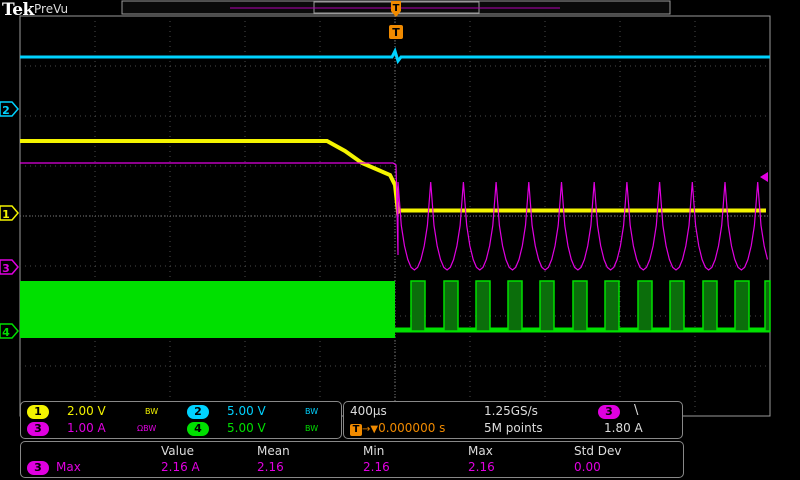  What do you see at coordinates (598, 451) in the screenshot?
I see `measurement-header-std-dev: Std Dev` at bounding box center [598, 451].